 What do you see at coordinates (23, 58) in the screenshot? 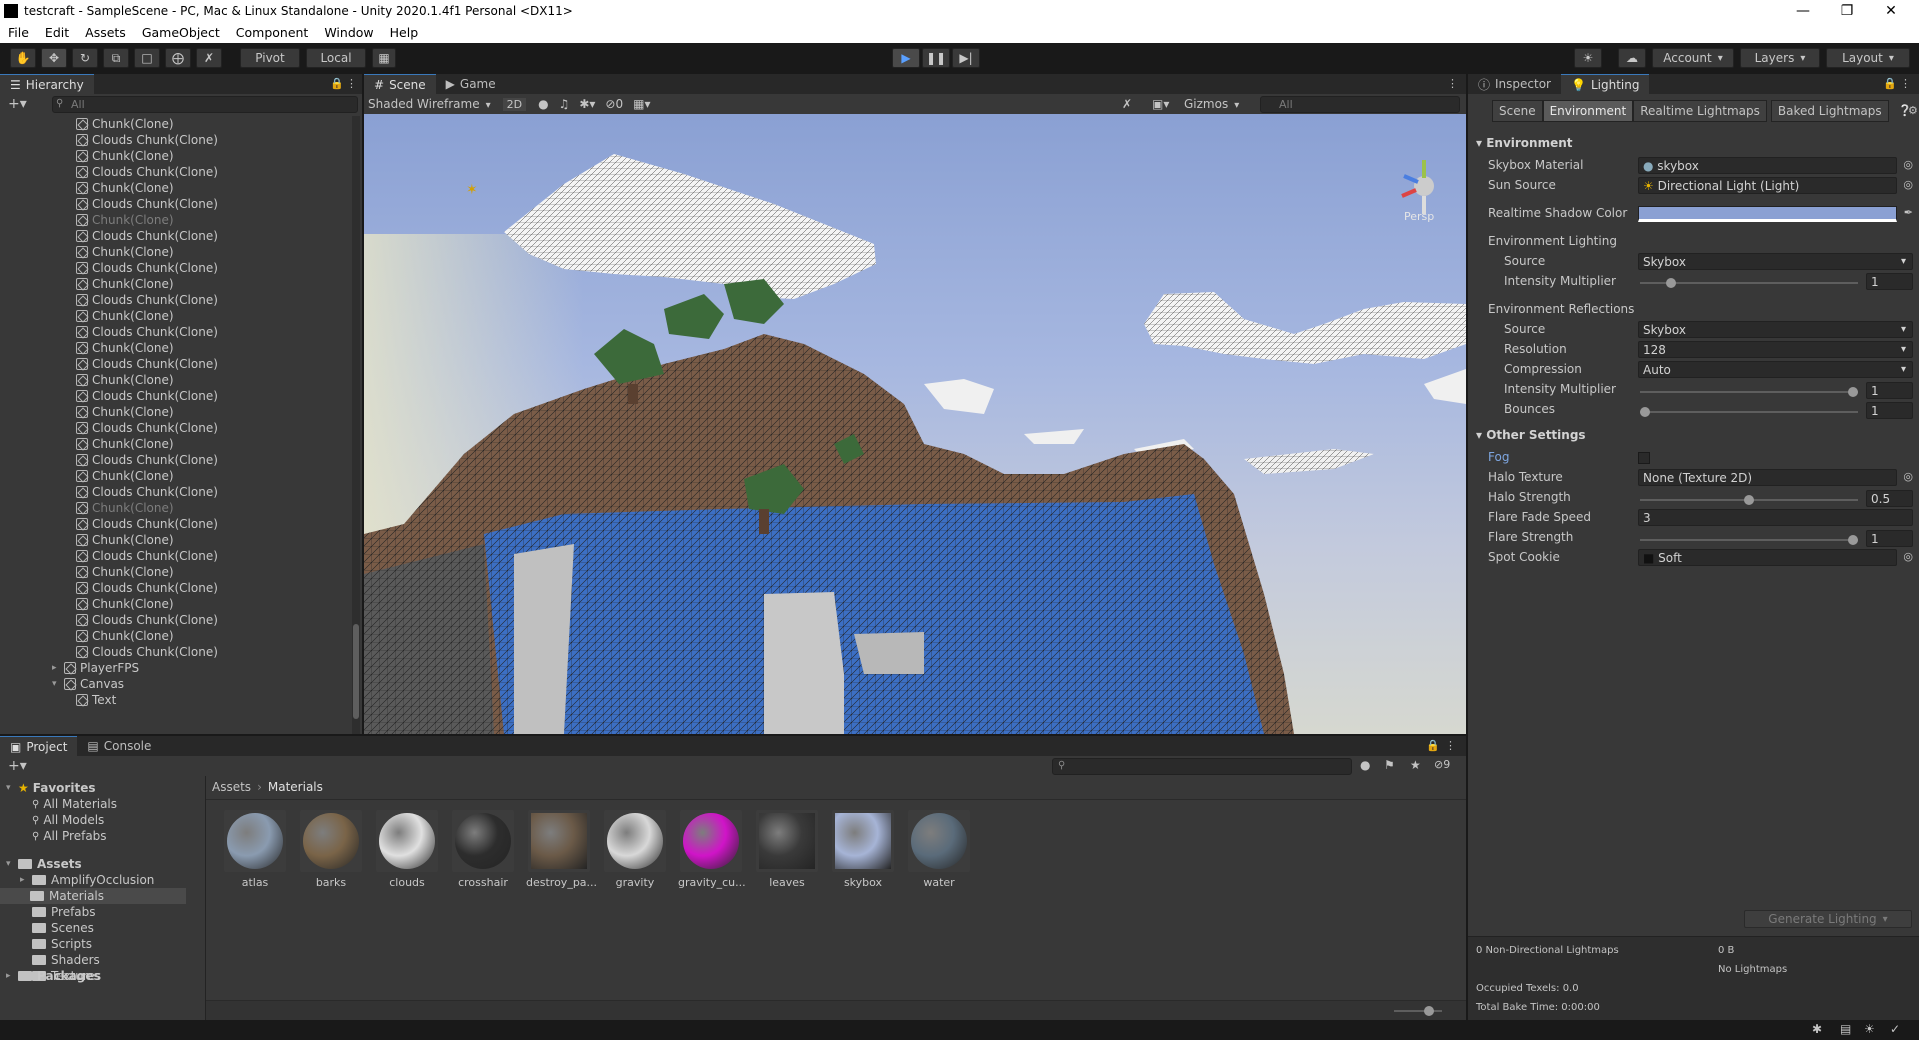
I see `hand-tool-icon: ✋` at bounding box center [23, 58].